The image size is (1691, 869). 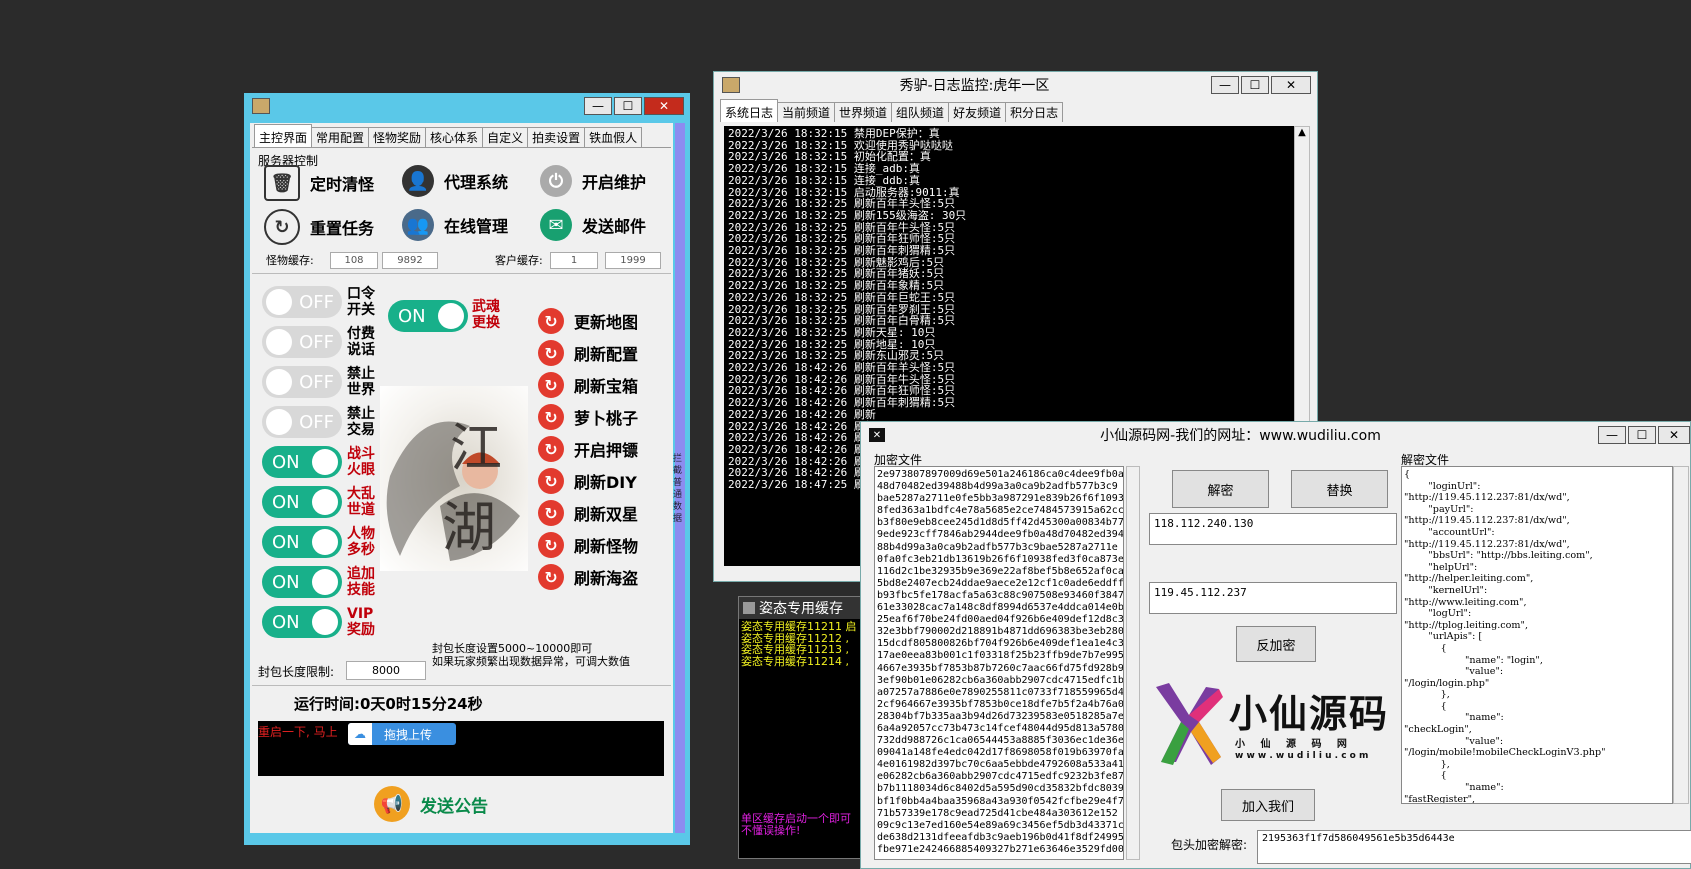 I want to click on tab-world-channel: 世界频道, so click(x=863, y=112).